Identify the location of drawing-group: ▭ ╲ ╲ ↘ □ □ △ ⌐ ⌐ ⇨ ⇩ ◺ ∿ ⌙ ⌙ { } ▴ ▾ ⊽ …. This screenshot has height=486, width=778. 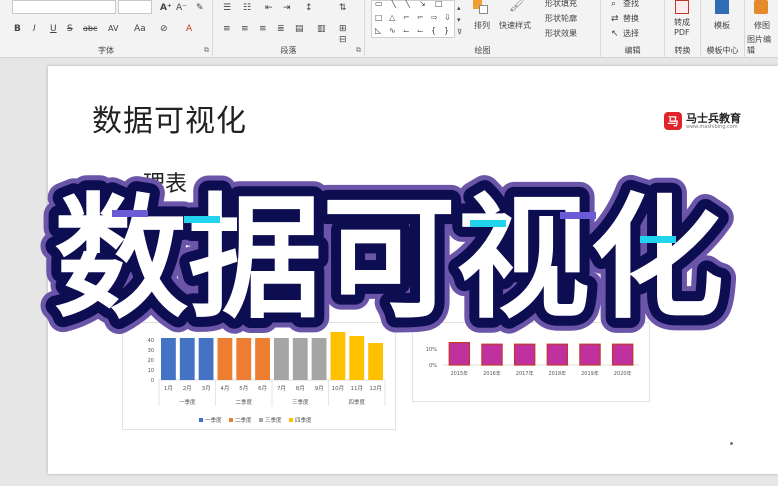
(483, 29).